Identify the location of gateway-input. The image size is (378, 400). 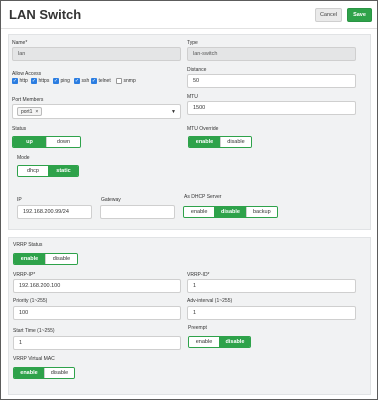
(137, 212).